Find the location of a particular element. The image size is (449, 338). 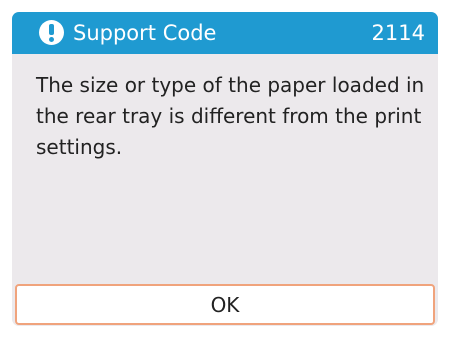

exclamation-dot is located at coordinates (51, 39).